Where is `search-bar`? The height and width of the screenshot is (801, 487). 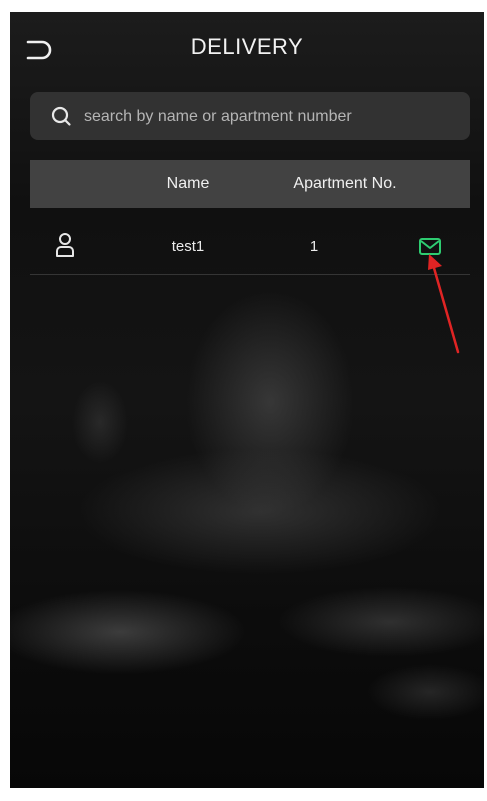 search-bar is located at coordinates (250, 117).